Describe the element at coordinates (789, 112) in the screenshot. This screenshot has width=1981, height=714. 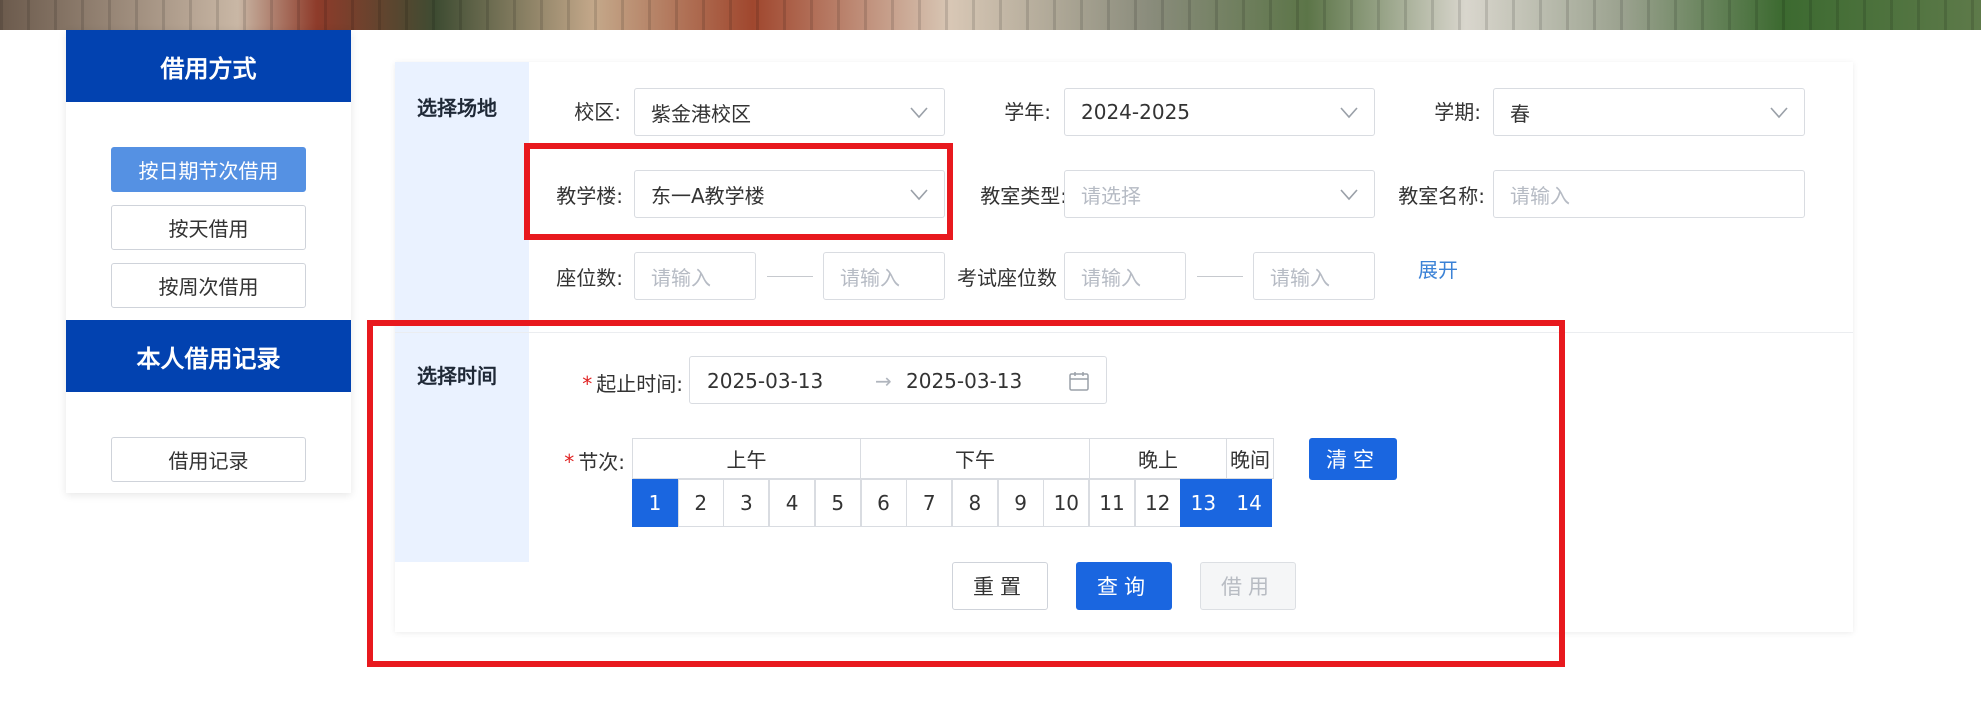
I see `campus-select: 紫金港校区` at that location.